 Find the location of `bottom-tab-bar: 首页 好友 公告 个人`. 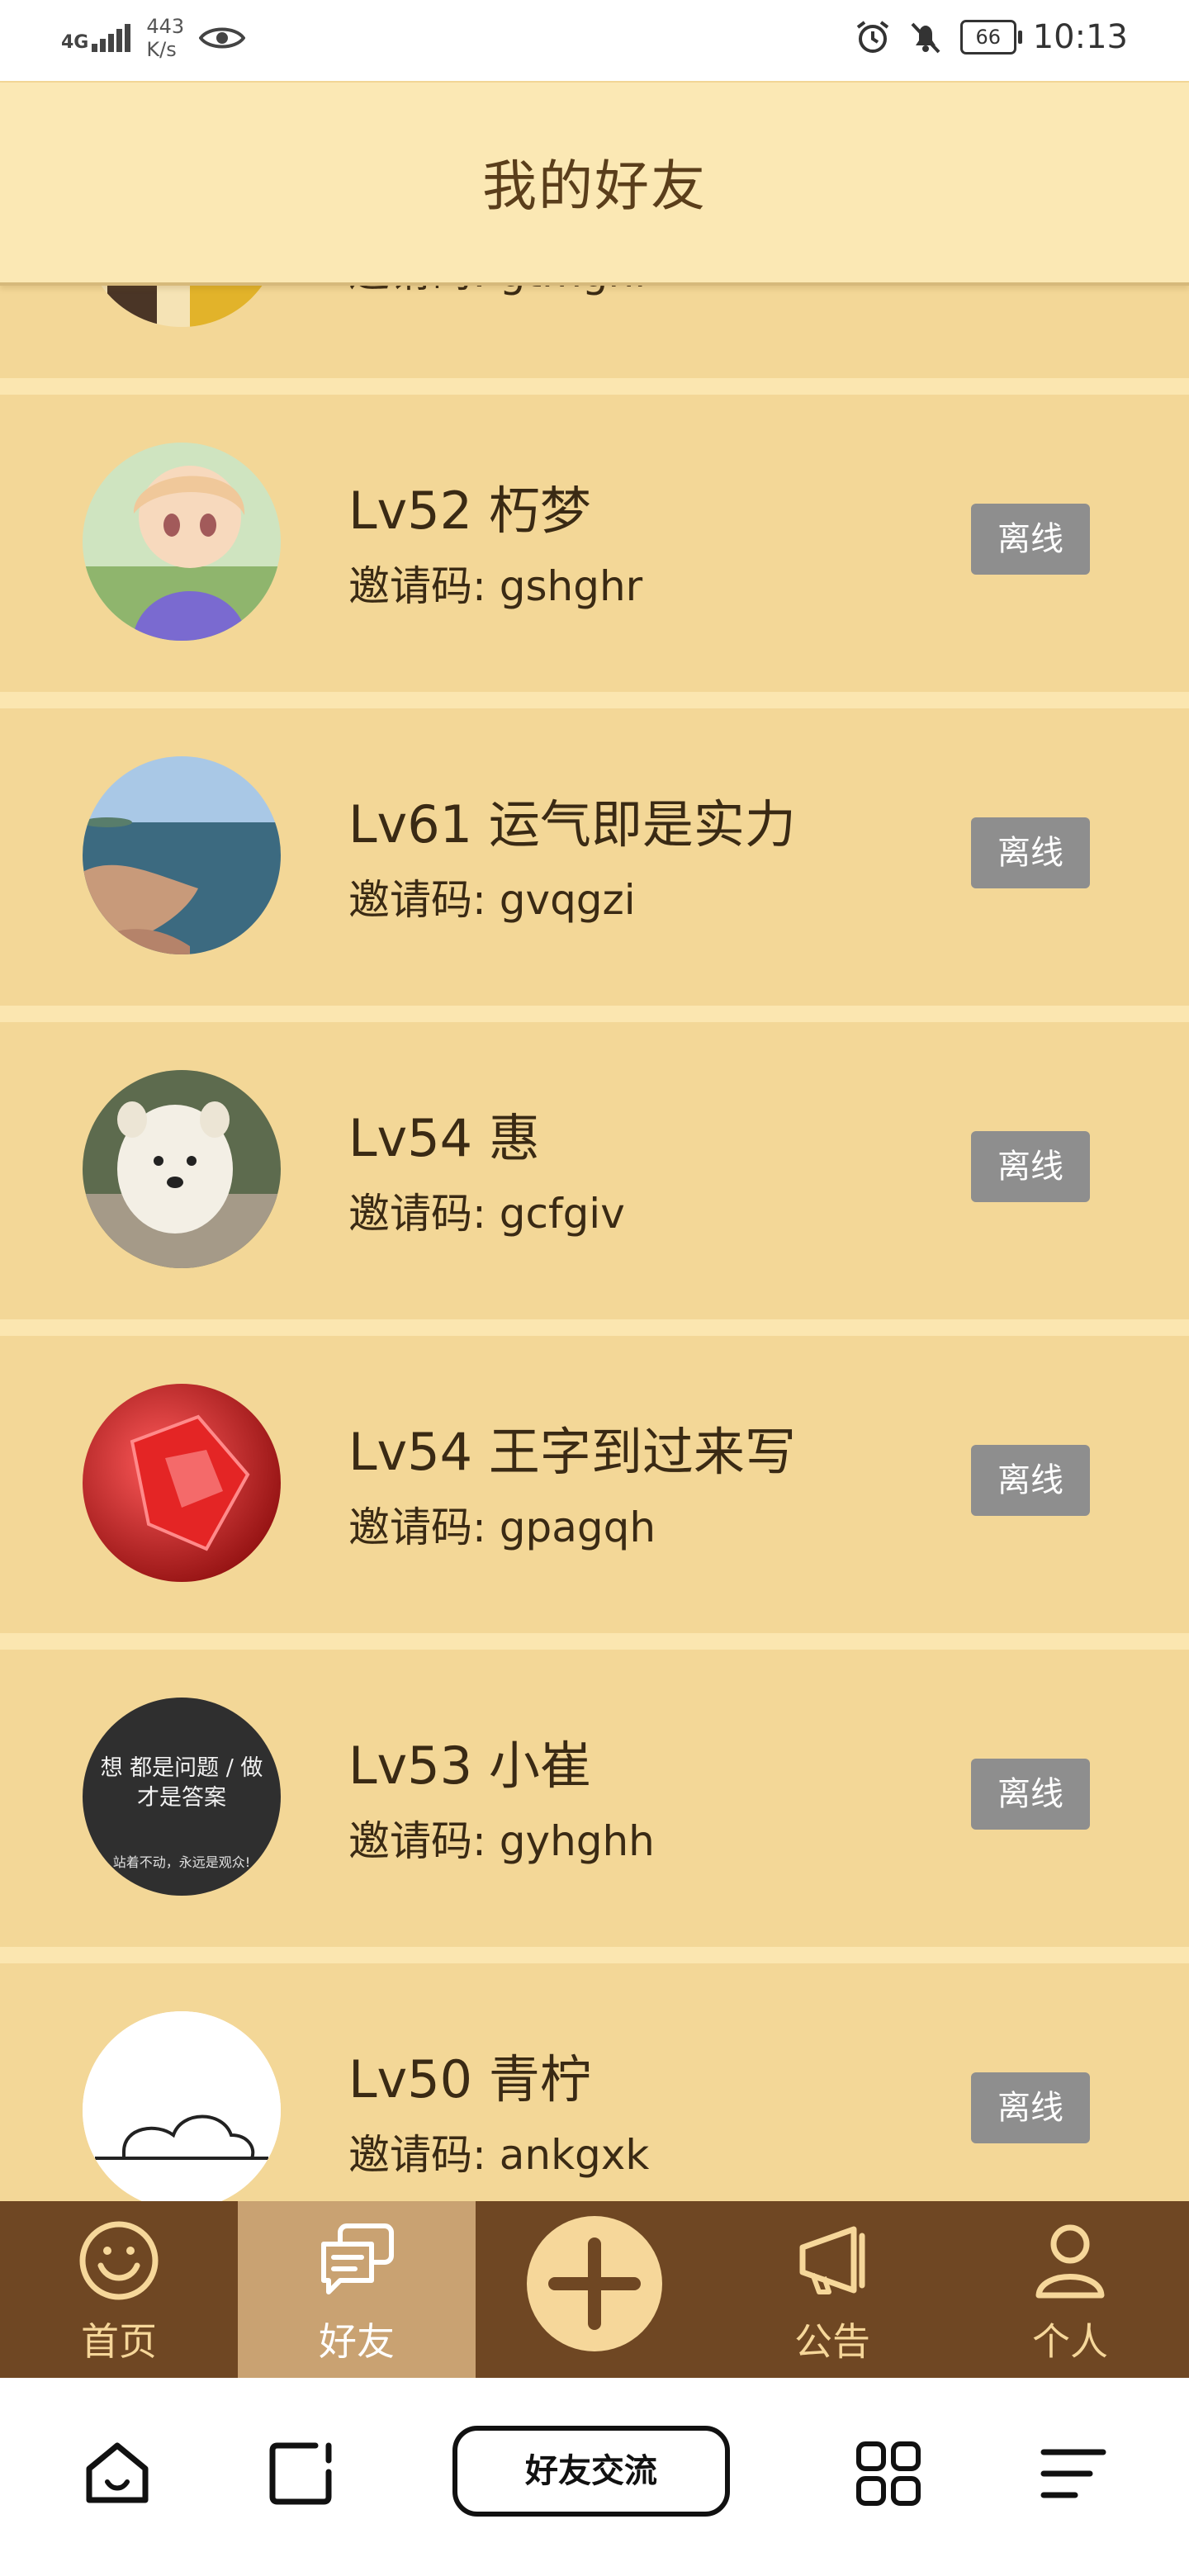

bottom-tab-bar: 首页 好友 公告 个人 is located at coordinates (594, 2289).